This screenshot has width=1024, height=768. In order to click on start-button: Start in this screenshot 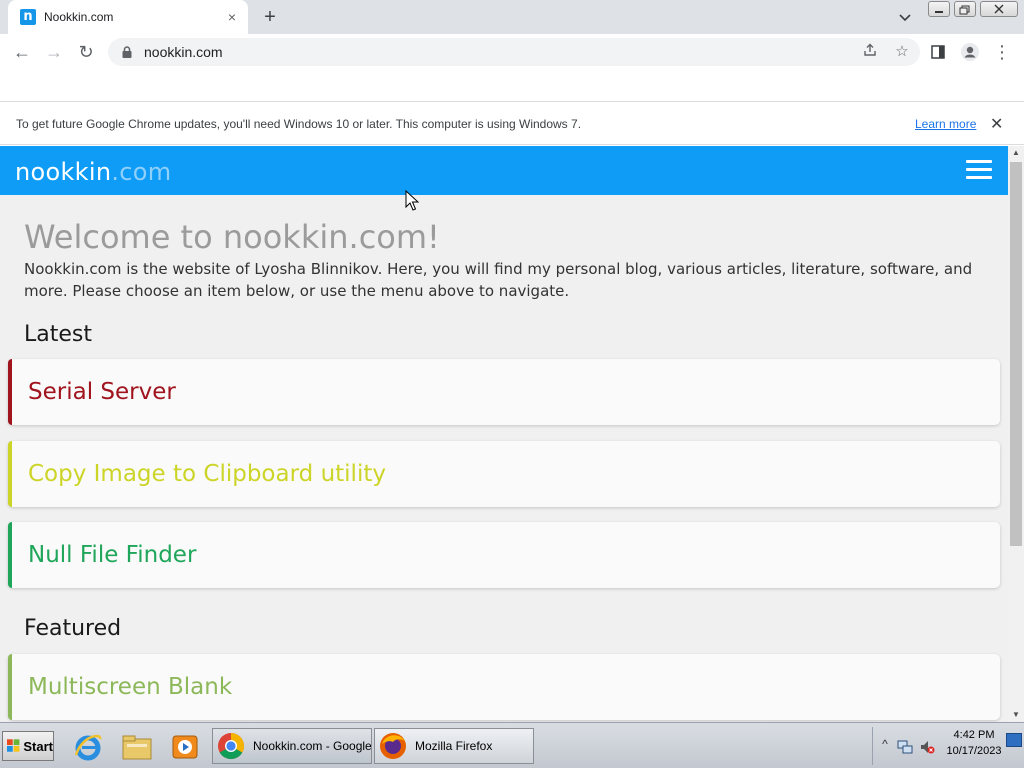, I will do `click(28, 746)`.